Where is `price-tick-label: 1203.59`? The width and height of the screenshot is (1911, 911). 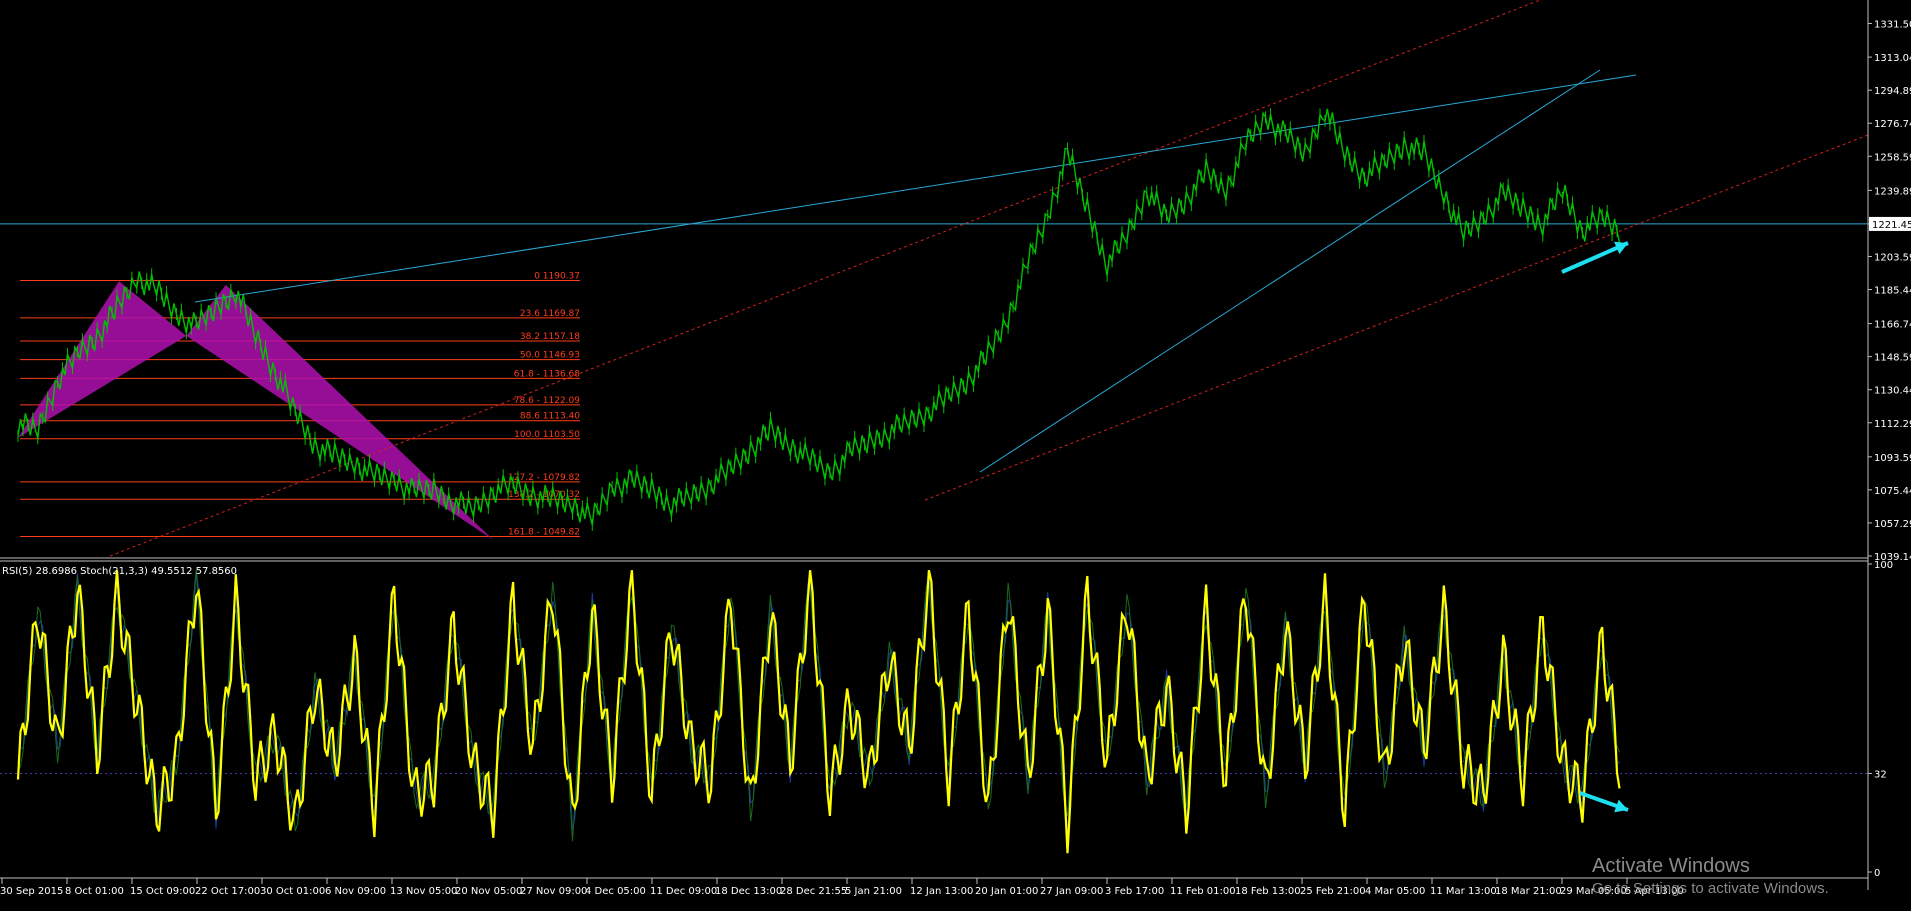
price-tick-label: 1203.59 is located at coordinates (1892, 257).